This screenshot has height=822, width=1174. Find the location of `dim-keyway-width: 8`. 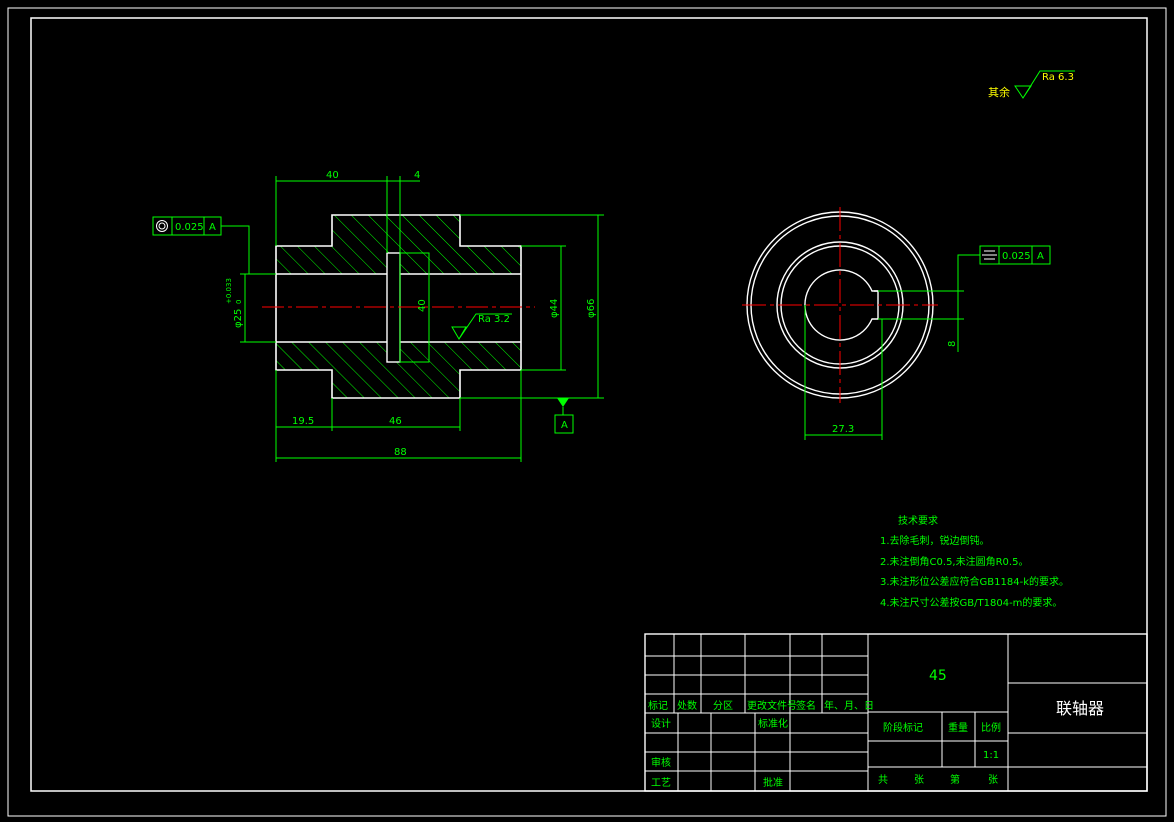

dim-keyway-width: 8 is located at coordinates (952, 344).